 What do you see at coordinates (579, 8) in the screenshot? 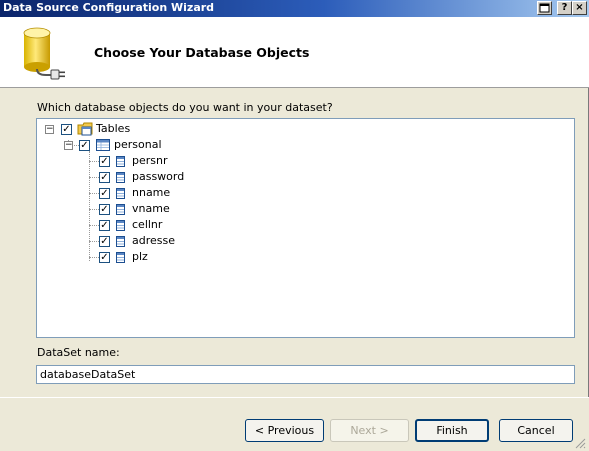
I see `close-button: ×` at bounding box center [579, 8].